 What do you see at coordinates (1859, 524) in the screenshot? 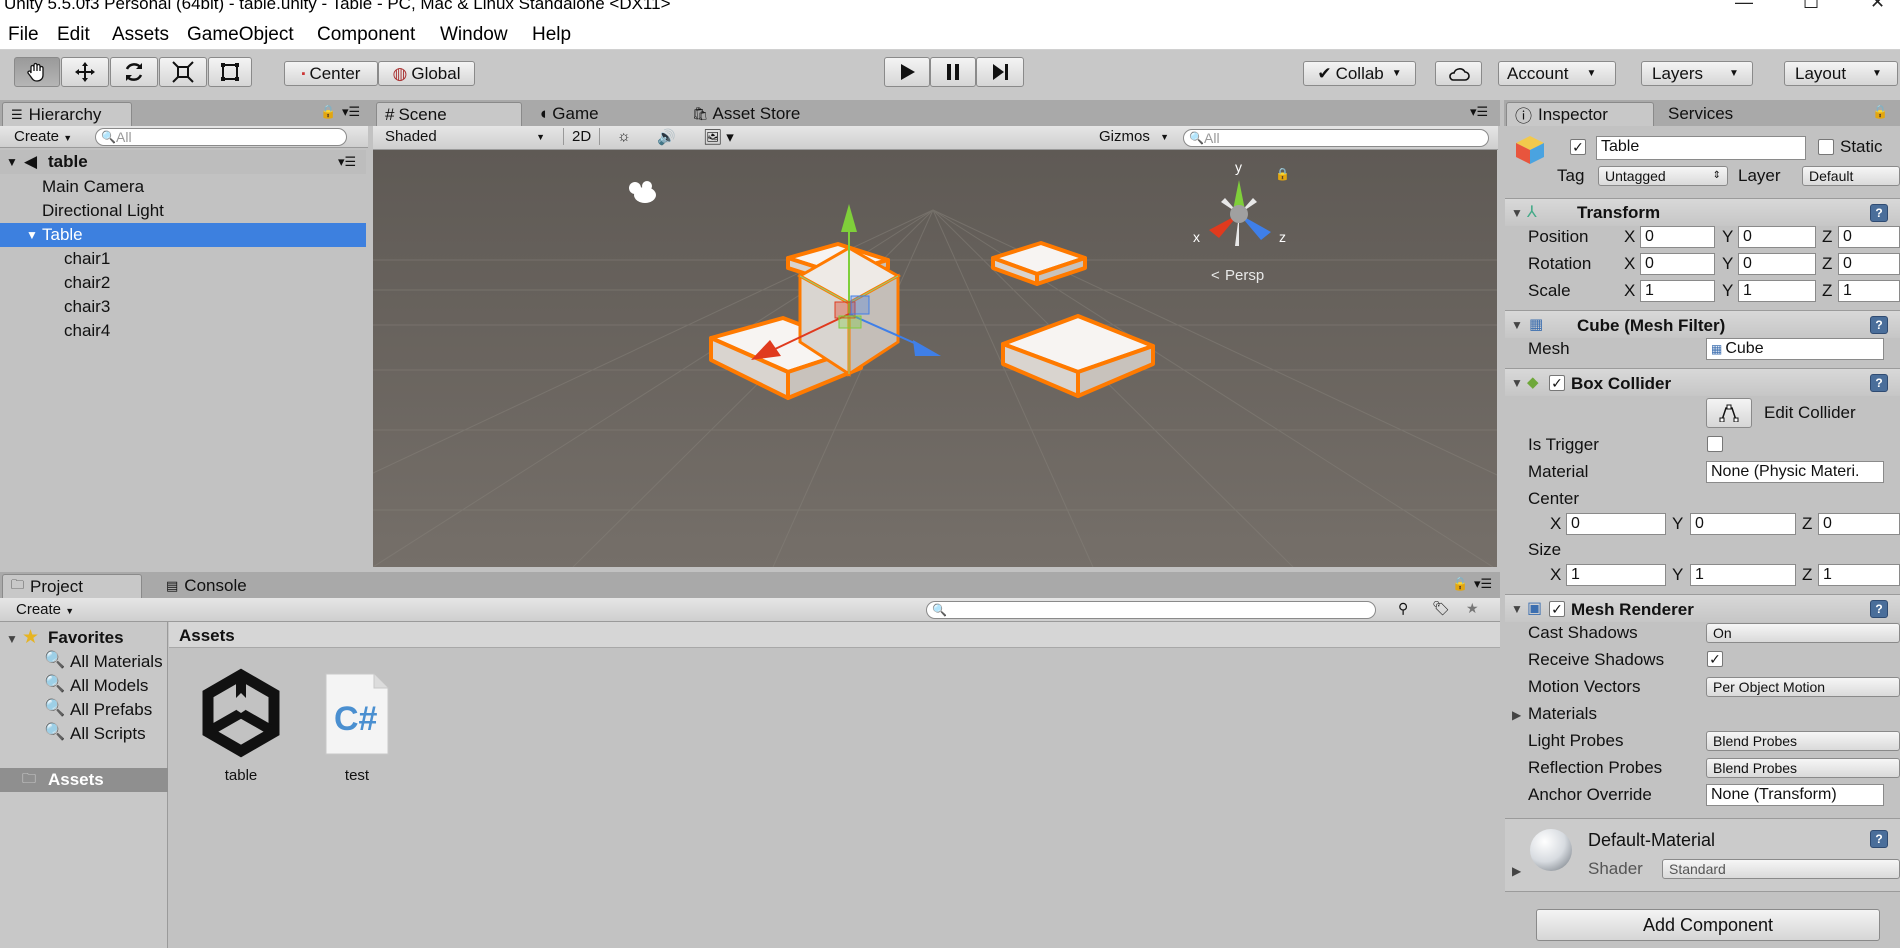
I see `center-z-field: 0` at bounding box center [1859, 524].